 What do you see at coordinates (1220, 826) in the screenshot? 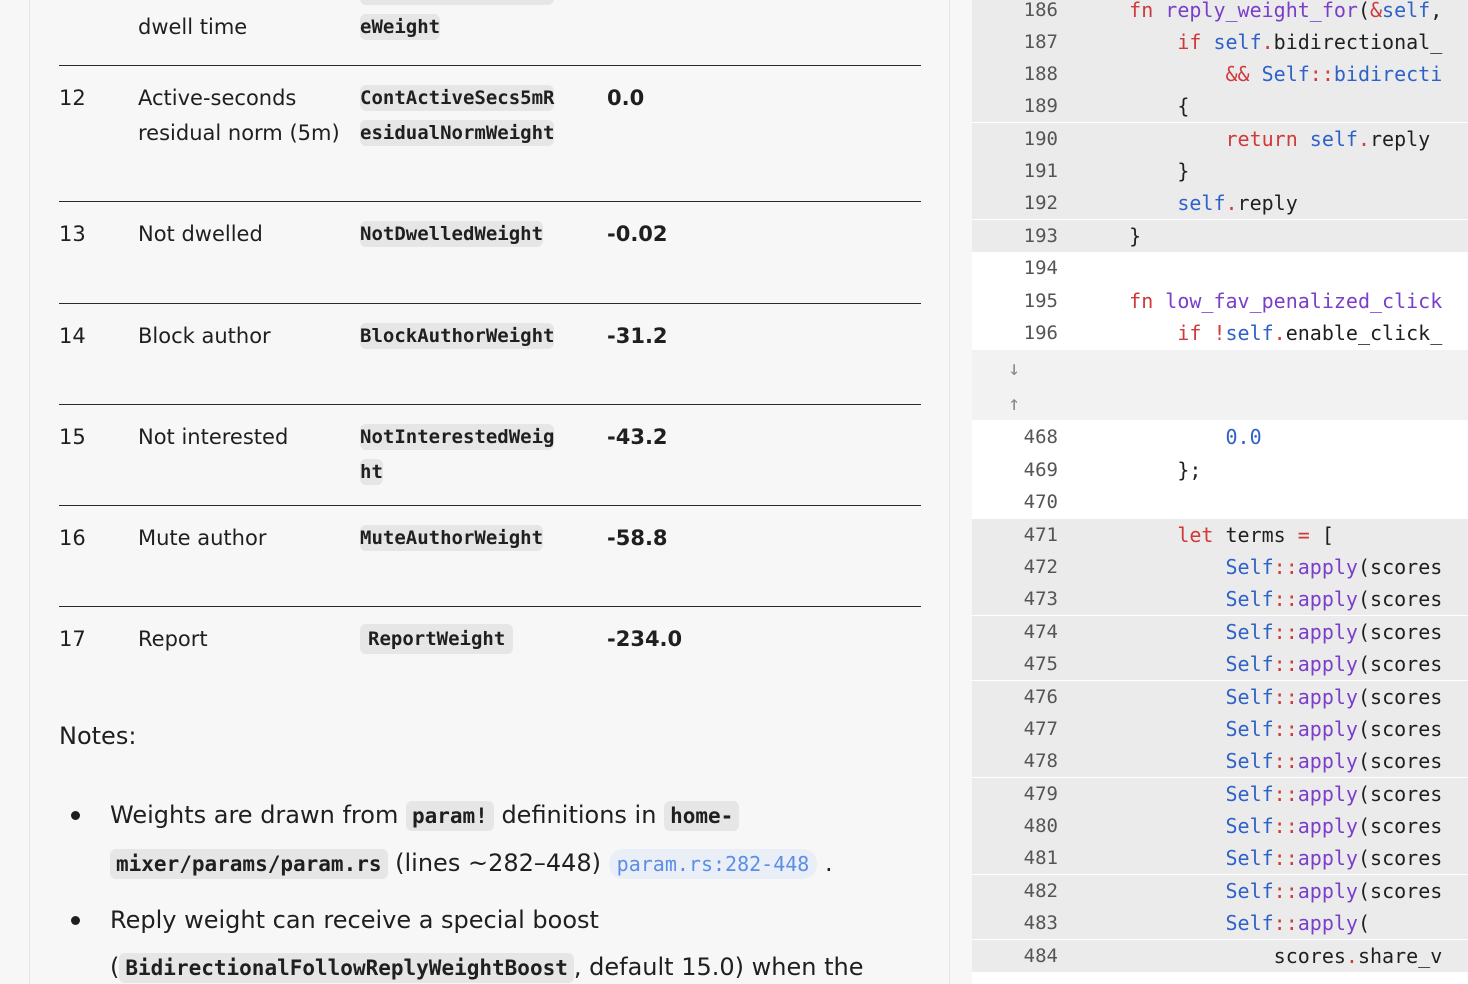
I see `code-line: 480 Self::apply(scores` at bounding box center [1220, 826].